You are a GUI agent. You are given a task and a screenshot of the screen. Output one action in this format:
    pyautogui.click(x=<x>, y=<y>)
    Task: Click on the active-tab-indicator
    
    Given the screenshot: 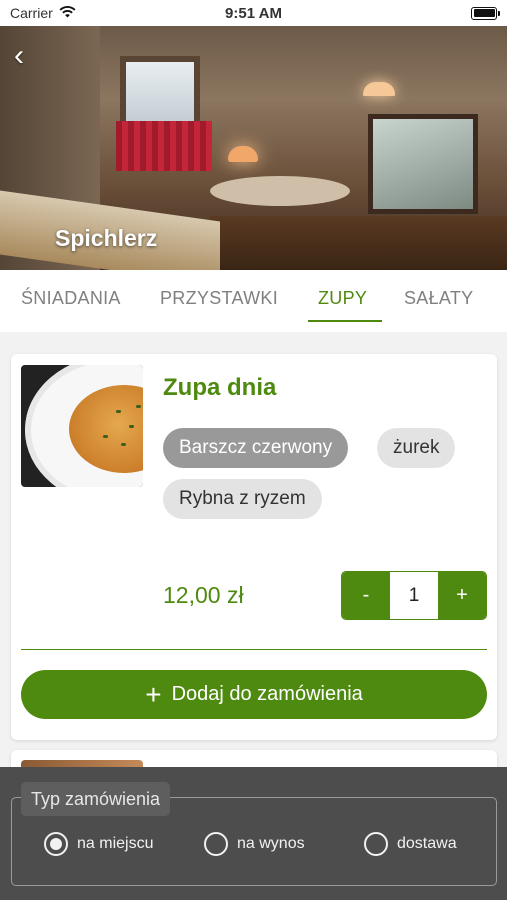 What is the action you would take?
    pyautogui.click(x=345, y=321)
    